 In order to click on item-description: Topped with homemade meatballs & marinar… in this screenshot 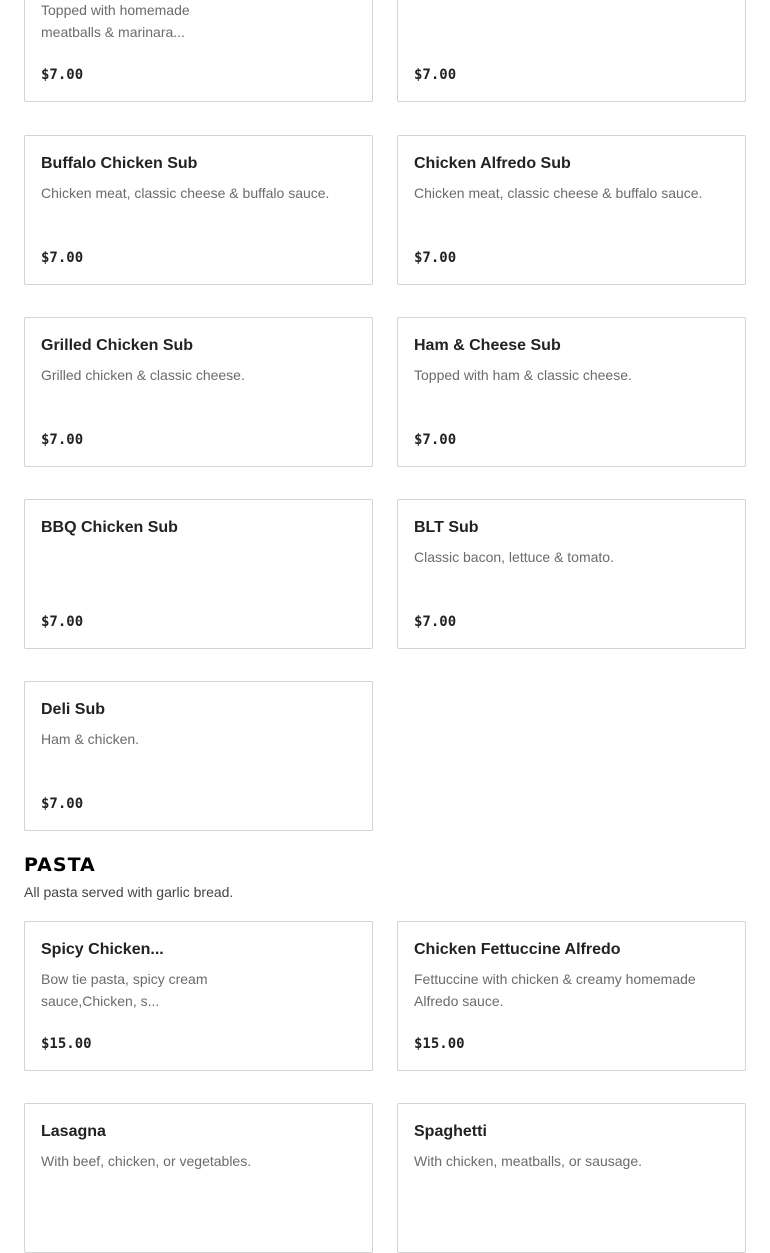, I will do `click(115, 21)`.